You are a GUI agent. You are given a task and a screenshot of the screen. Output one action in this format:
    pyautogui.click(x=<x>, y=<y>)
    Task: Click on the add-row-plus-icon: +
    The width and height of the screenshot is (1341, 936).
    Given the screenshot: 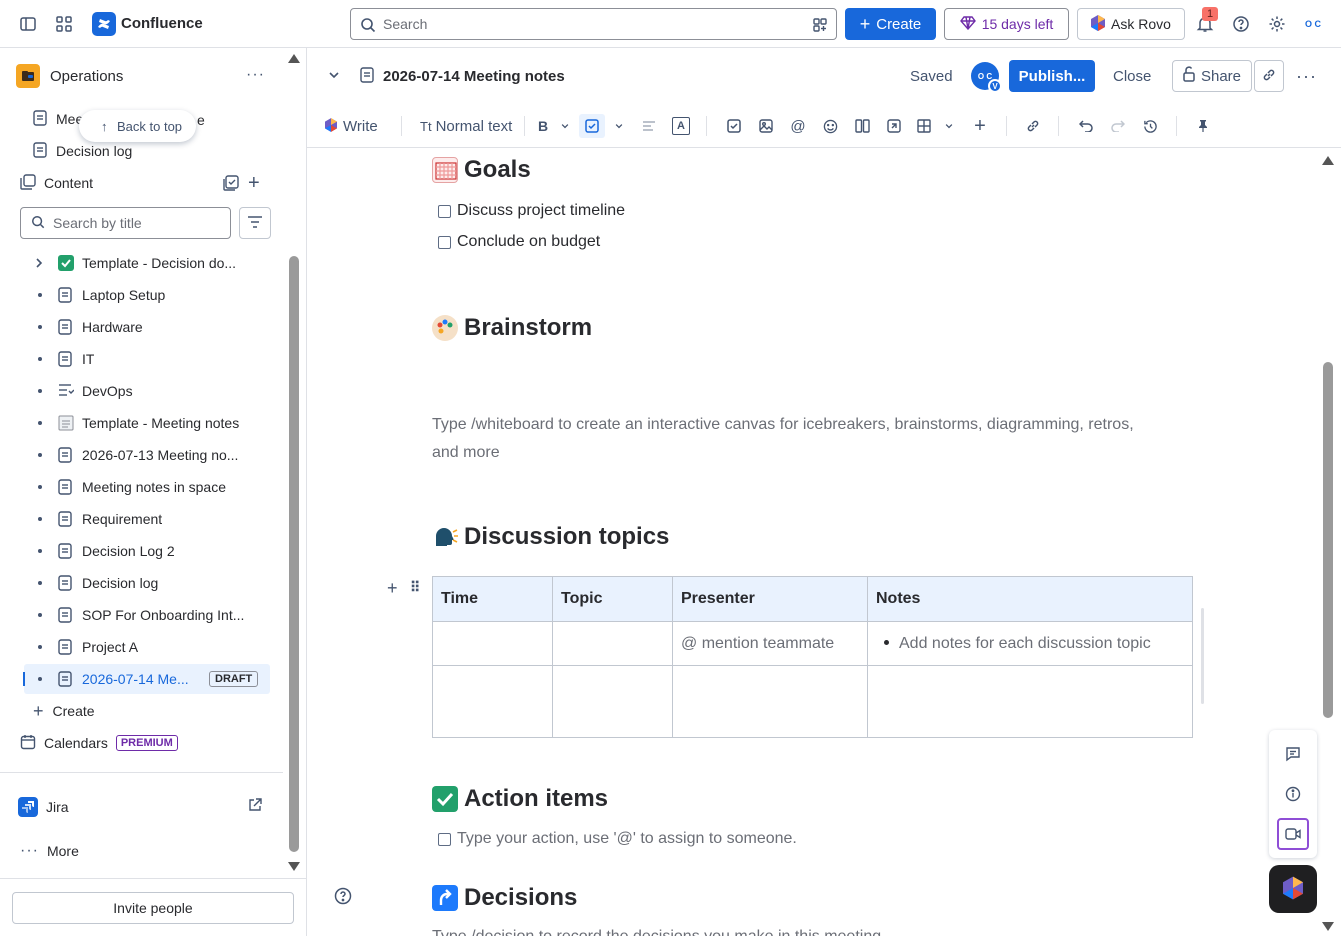 What is the action you would take?
    pyautogui.click(x=392, y=588)
    